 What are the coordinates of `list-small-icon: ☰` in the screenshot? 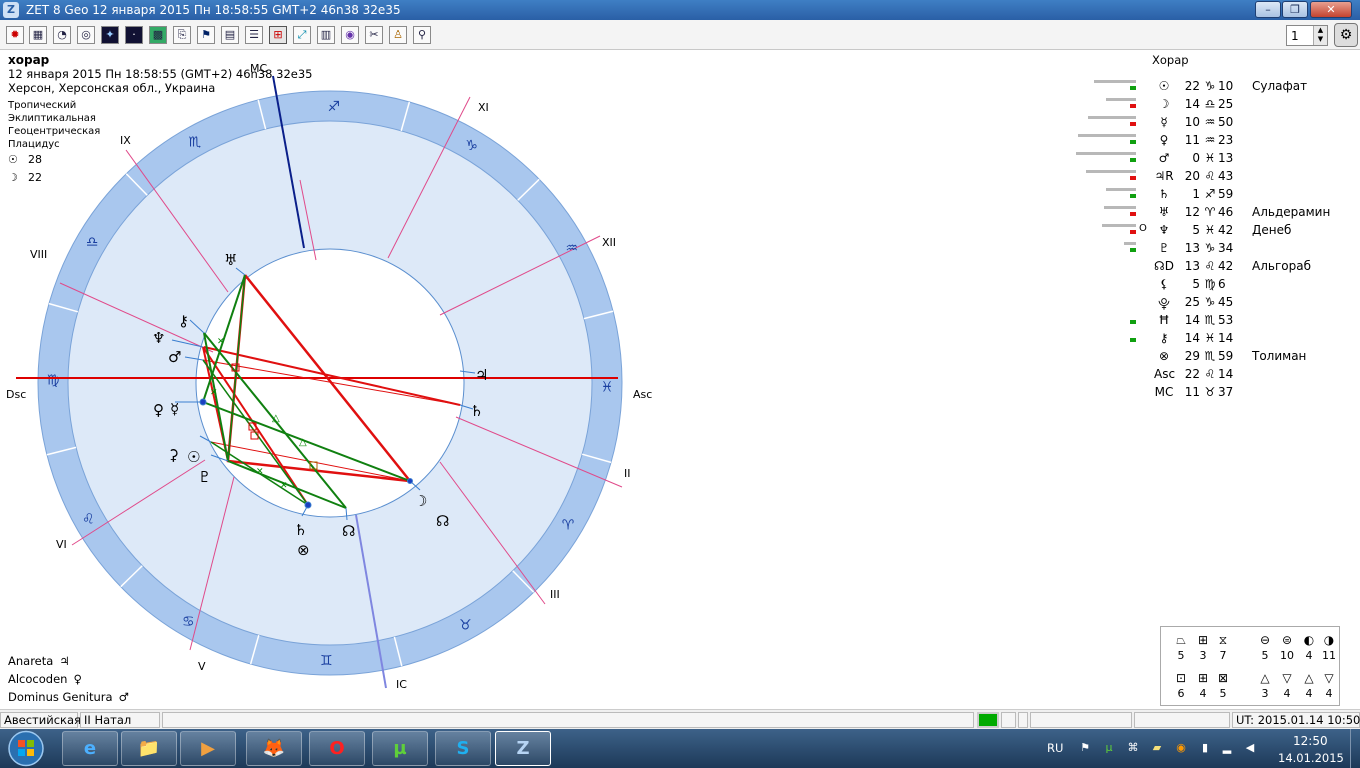 It's located at (254, 35).